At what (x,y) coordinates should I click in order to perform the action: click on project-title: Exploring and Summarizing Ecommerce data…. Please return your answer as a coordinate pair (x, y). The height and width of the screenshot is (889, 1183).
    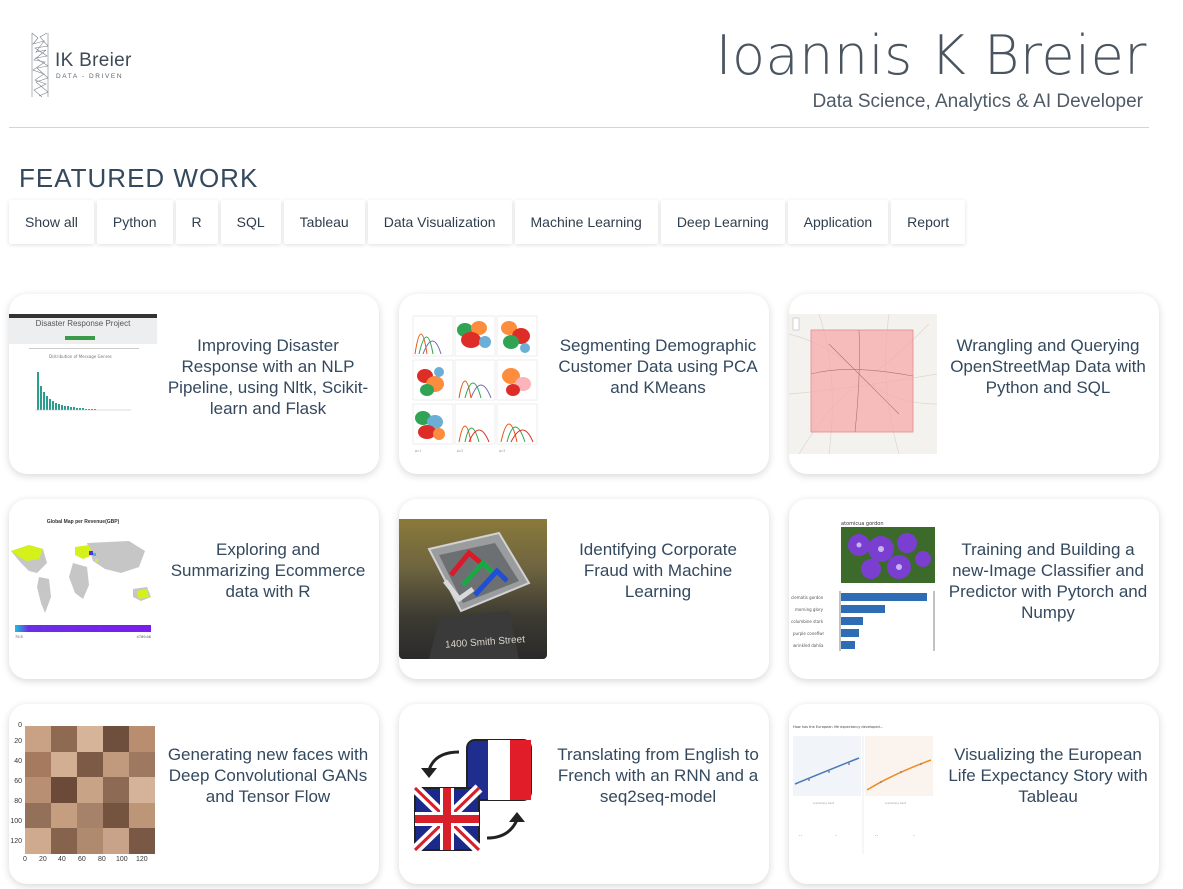
    Looking at the image, I should click on (268, 589).